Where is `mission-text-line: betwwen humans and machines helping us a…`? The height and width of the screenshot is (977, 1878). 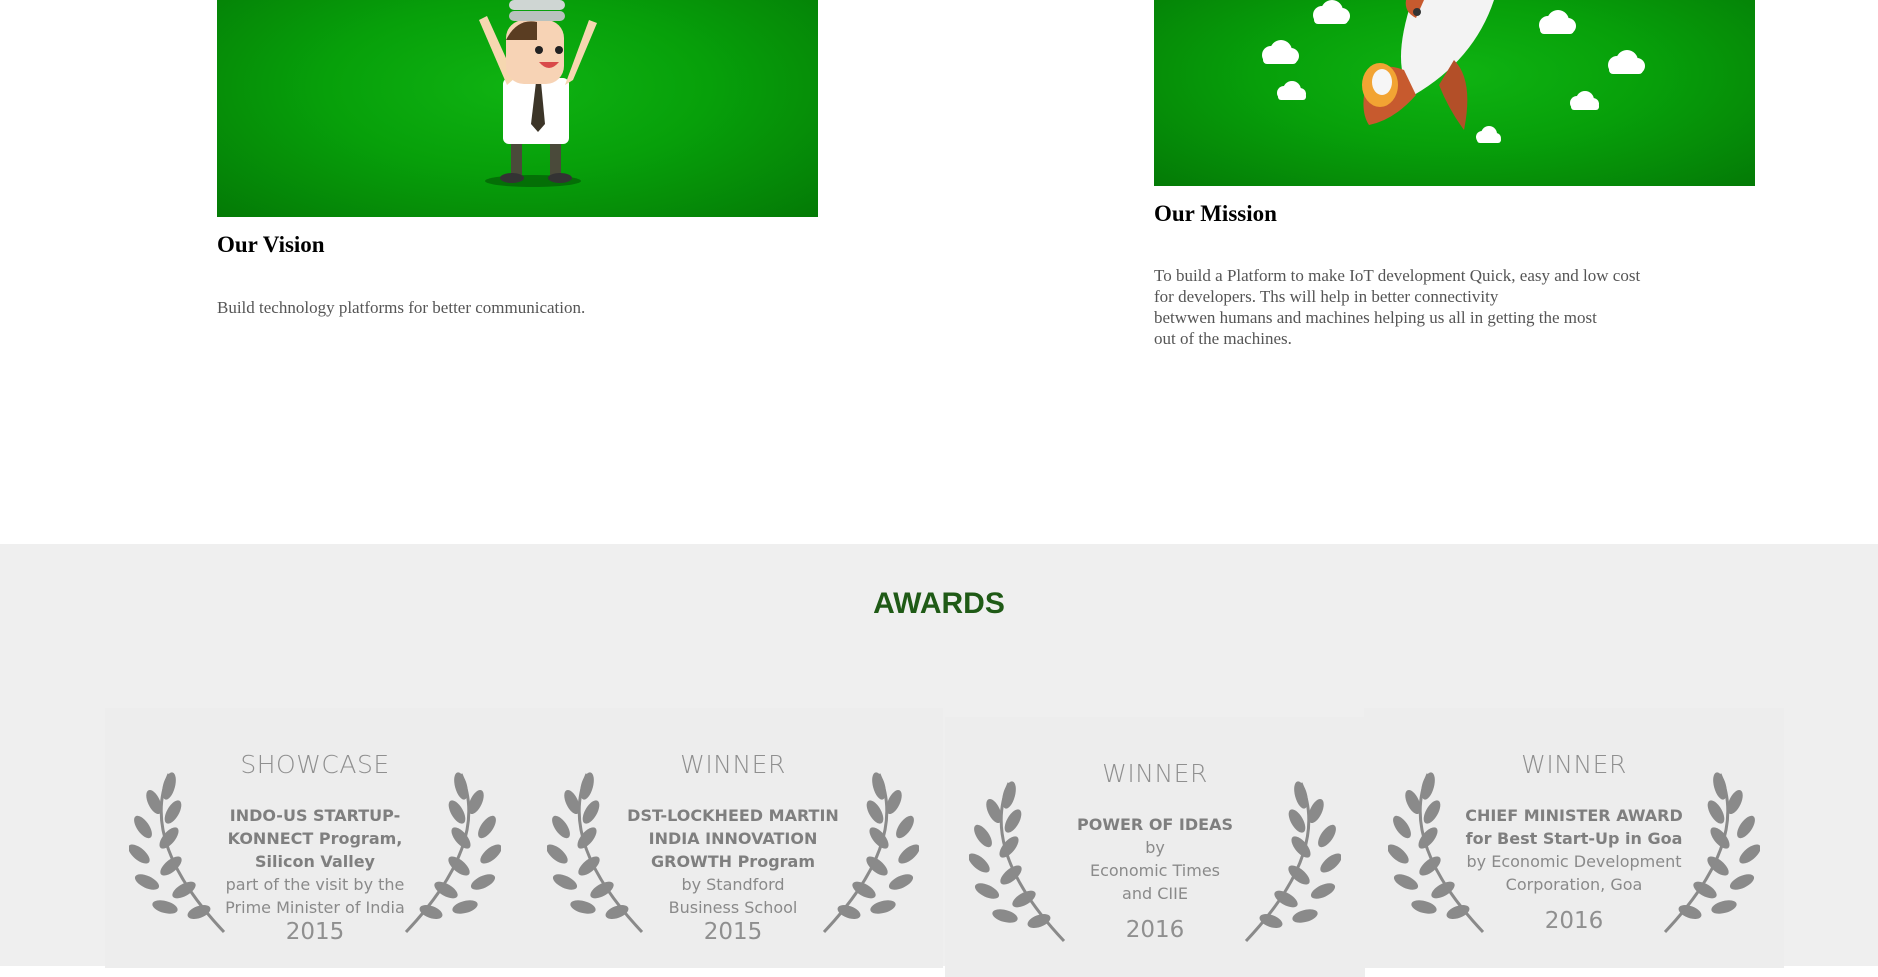 mission-text-line: betwwen humans and machines helping us a… is located at coordinates (1375, 317).